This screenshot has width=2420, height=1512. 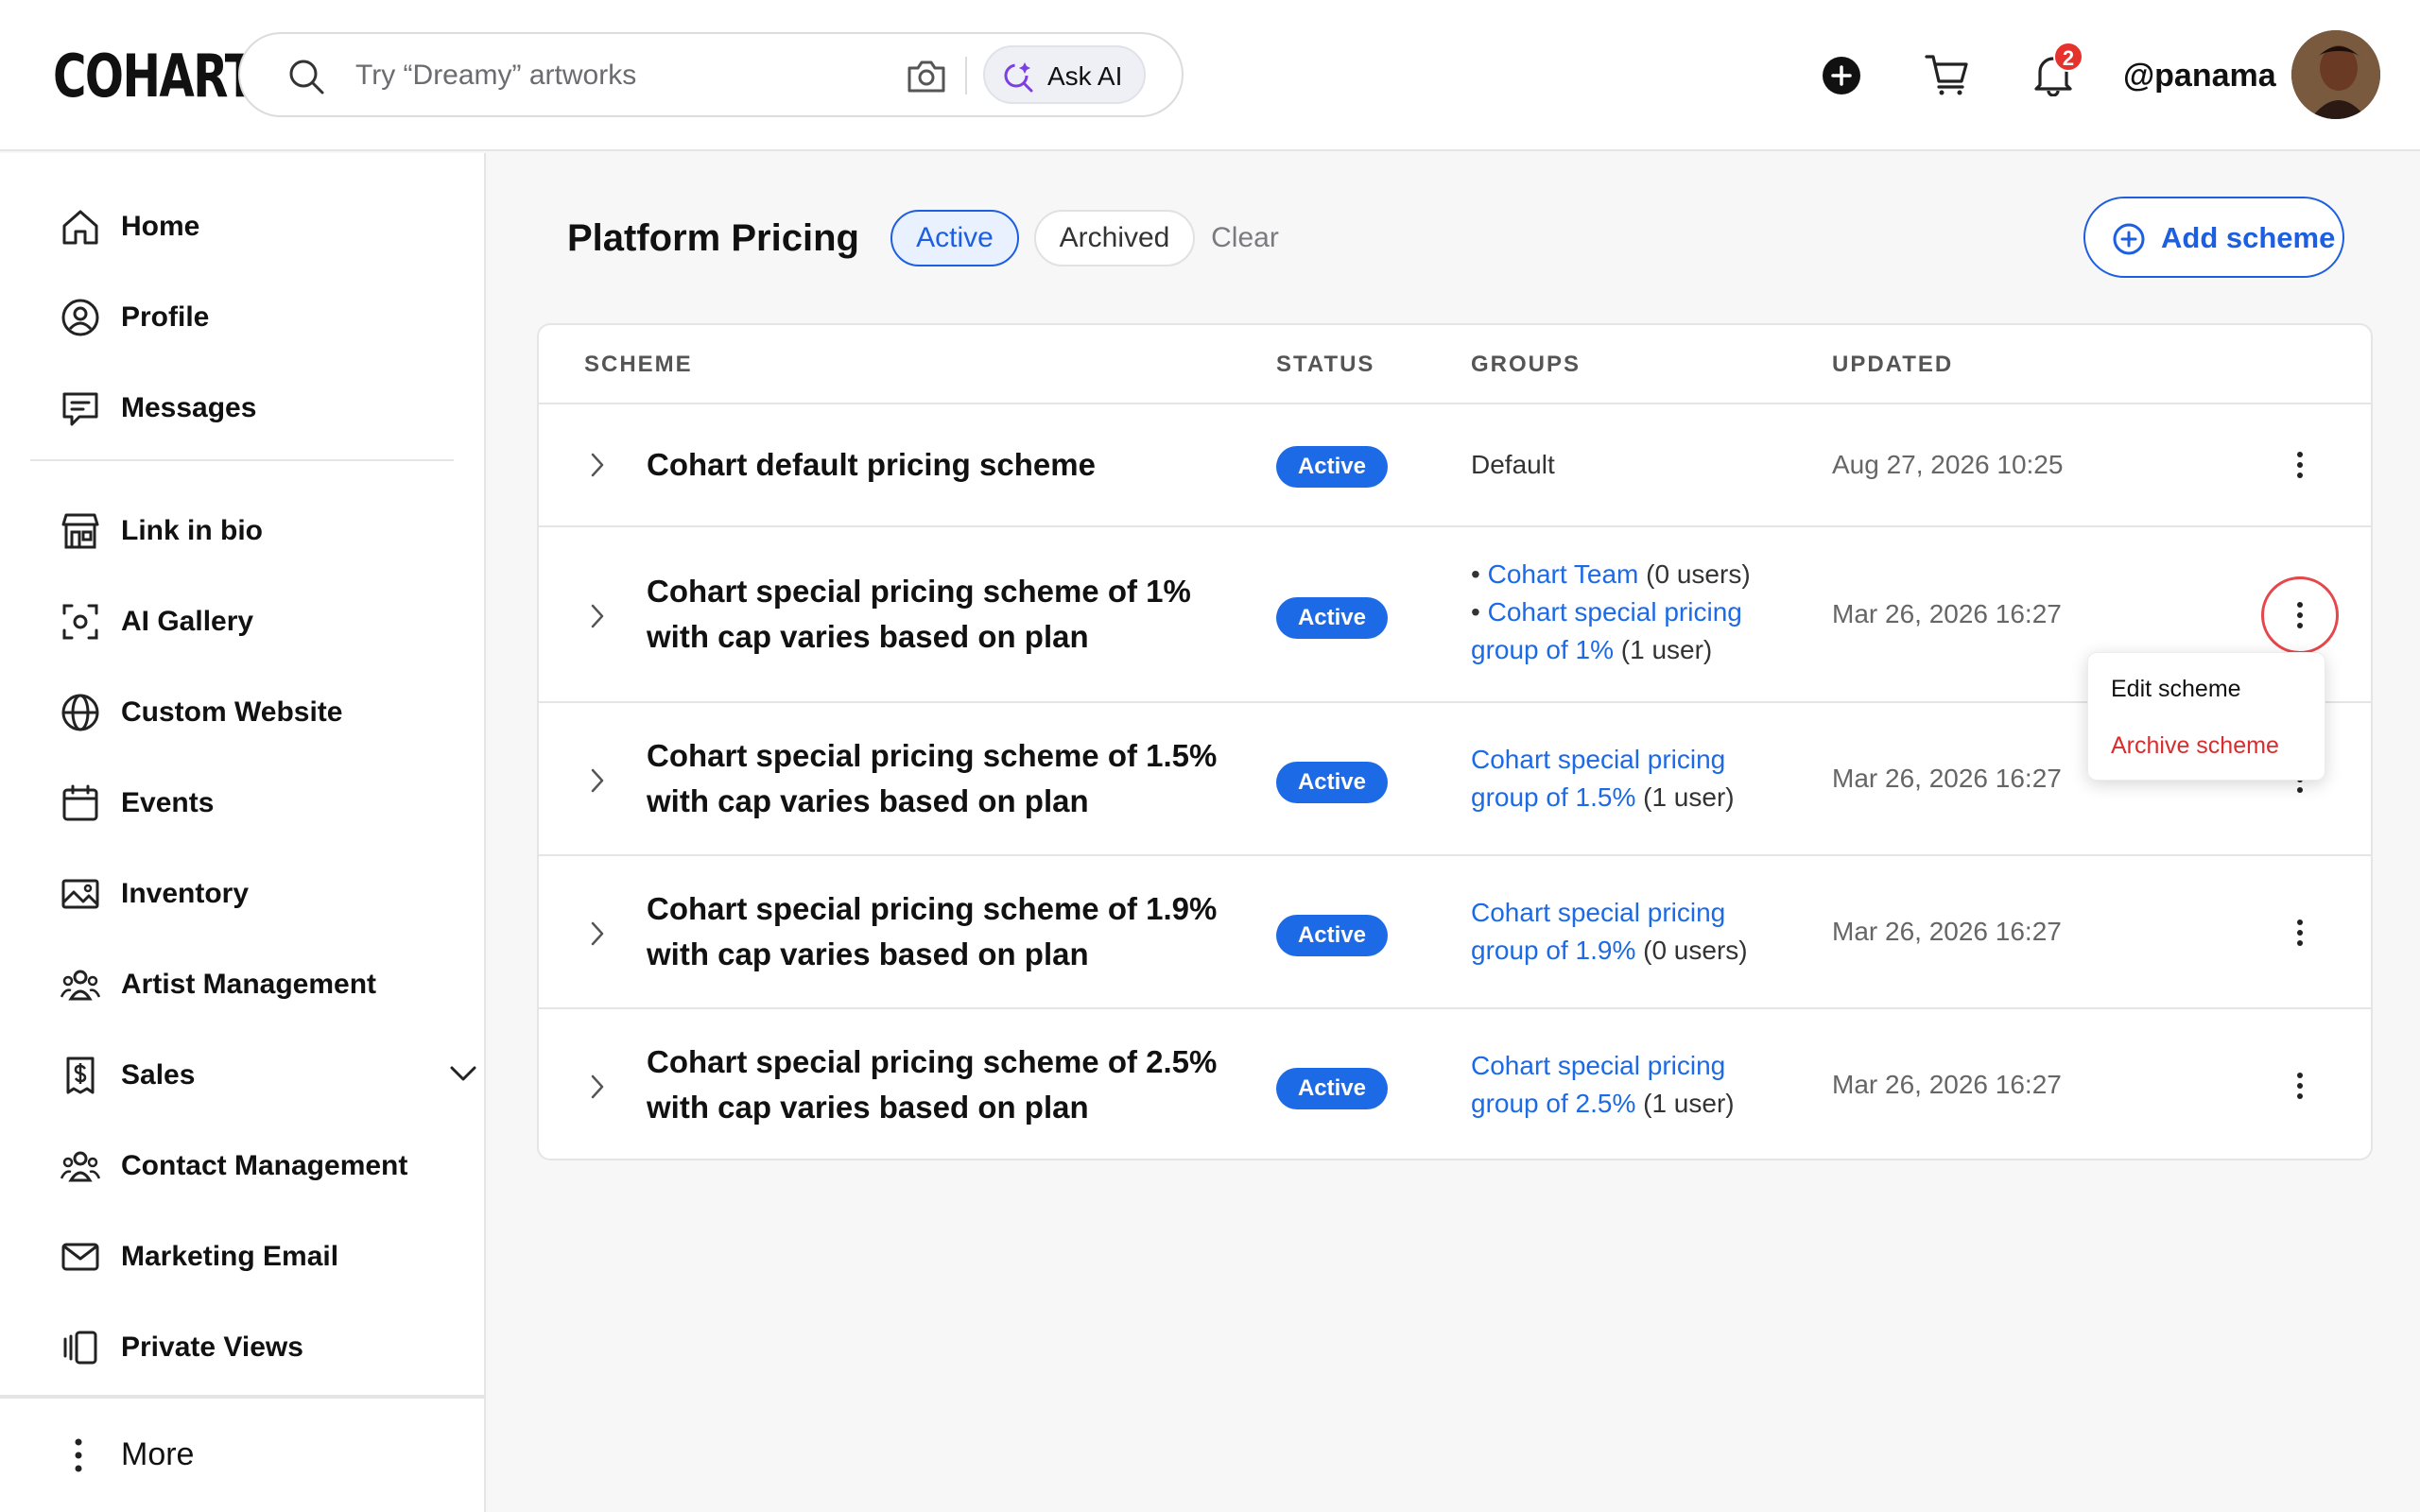 I want to click on sidebar-item-profile: Profile, so click(x=249, y=316).